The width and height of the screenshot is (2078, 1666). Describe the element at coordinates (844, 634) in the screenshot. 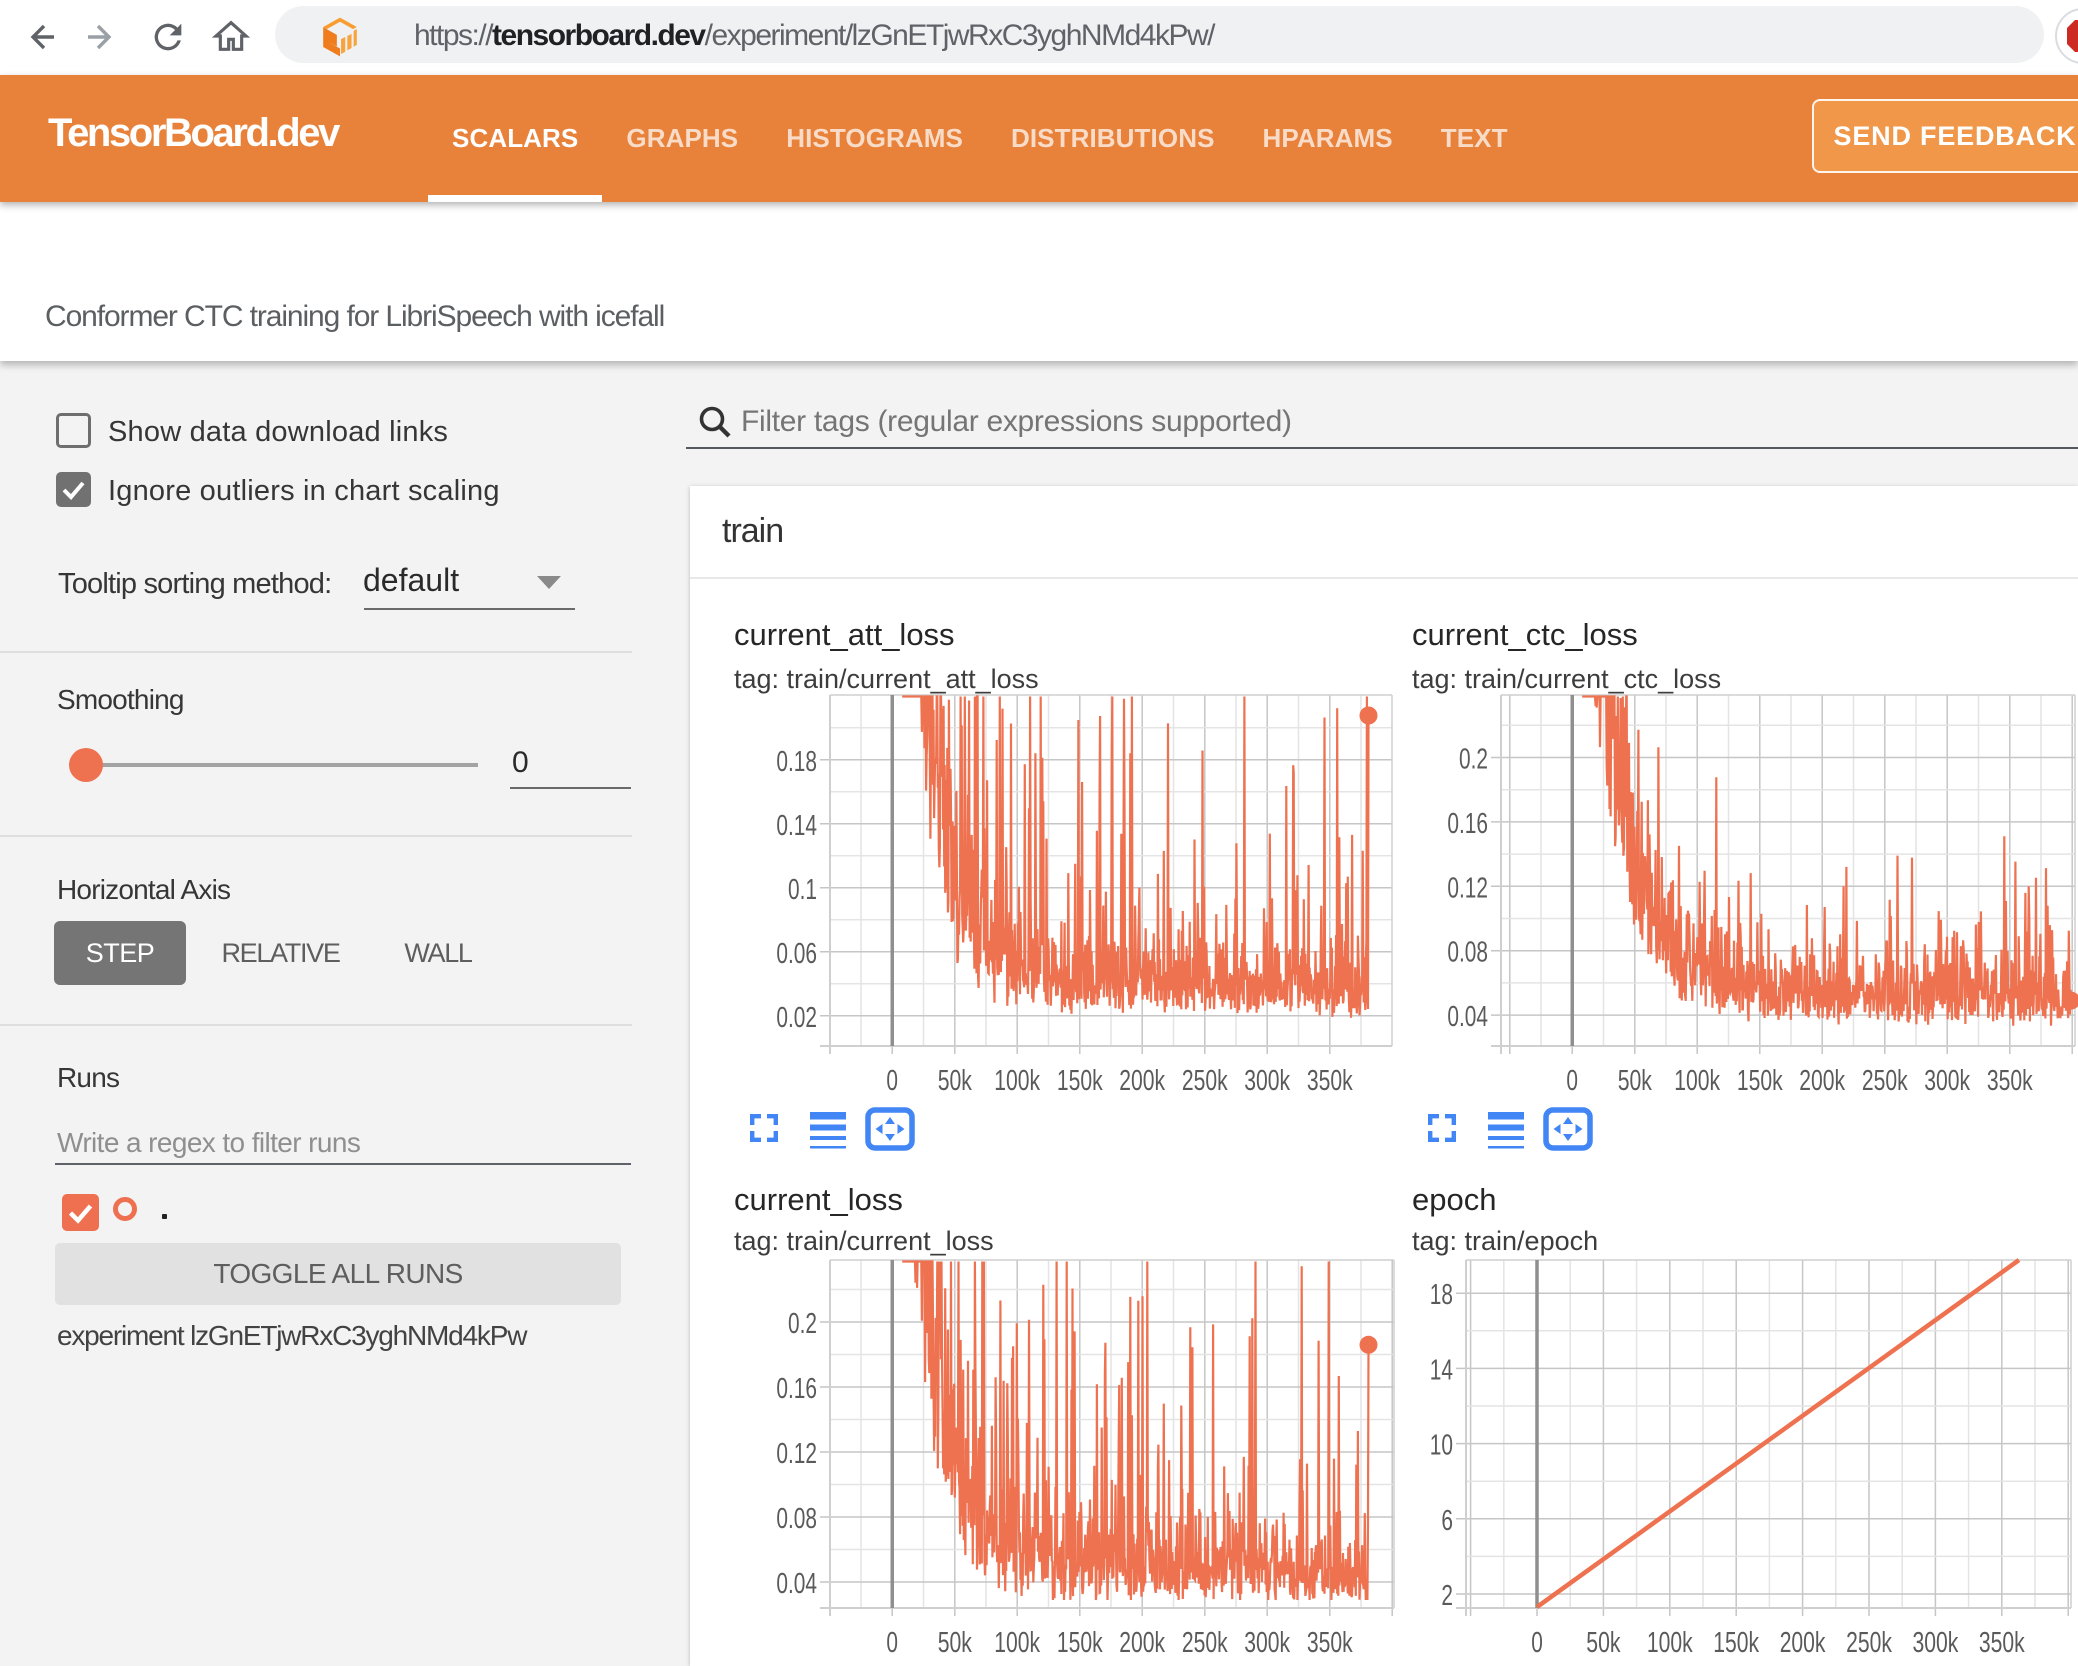

I see `svg-text: current_att_loss` at that location.